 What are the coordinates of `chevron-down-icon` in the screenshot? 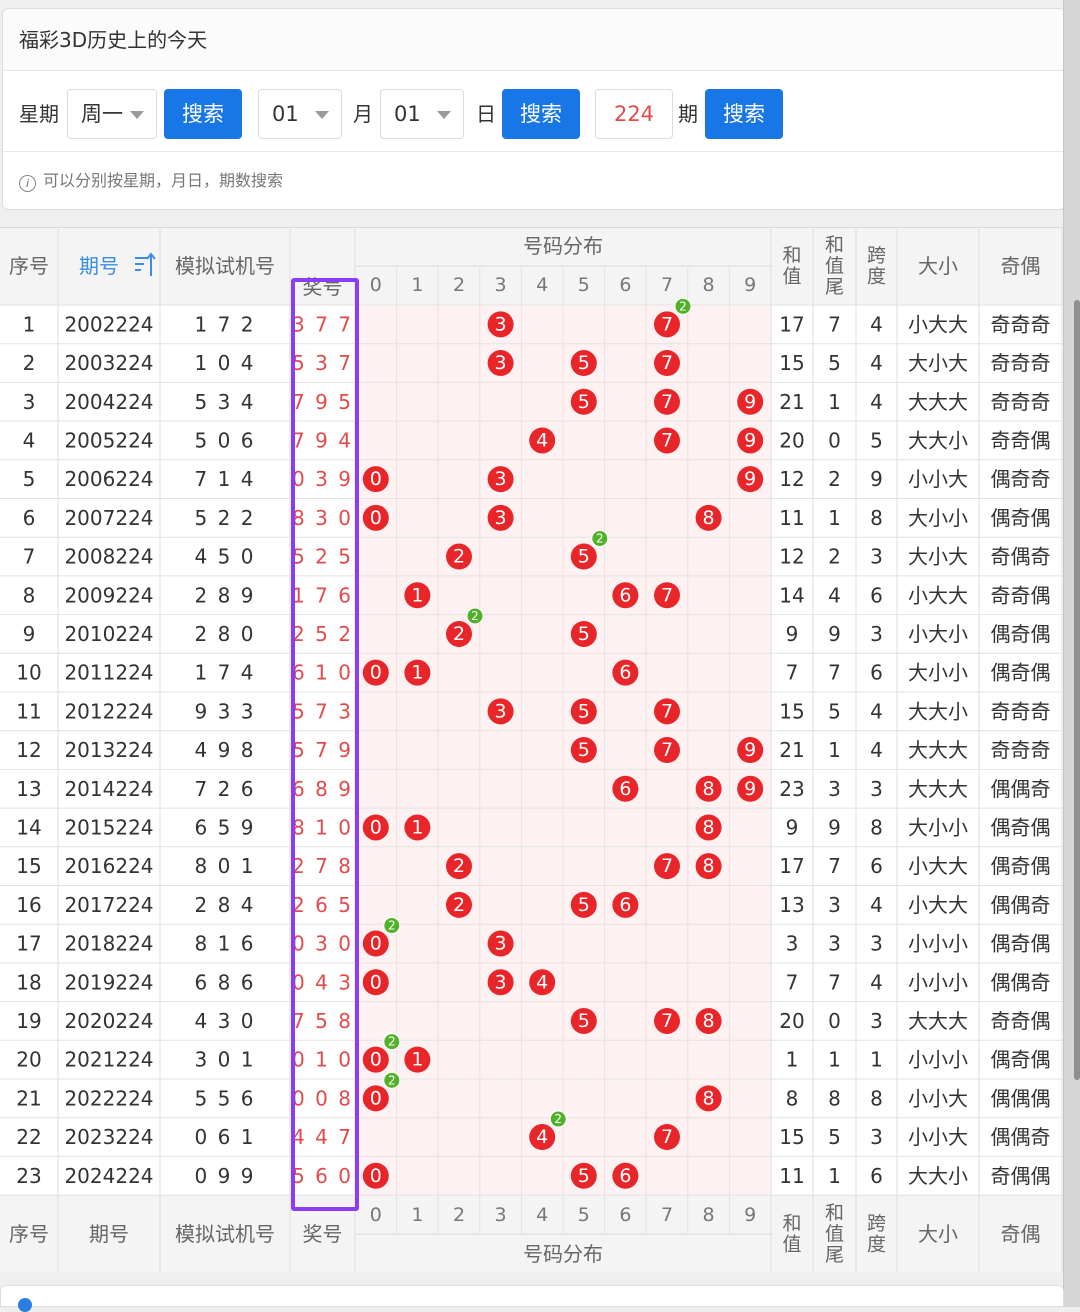 It's located at (444, 115).